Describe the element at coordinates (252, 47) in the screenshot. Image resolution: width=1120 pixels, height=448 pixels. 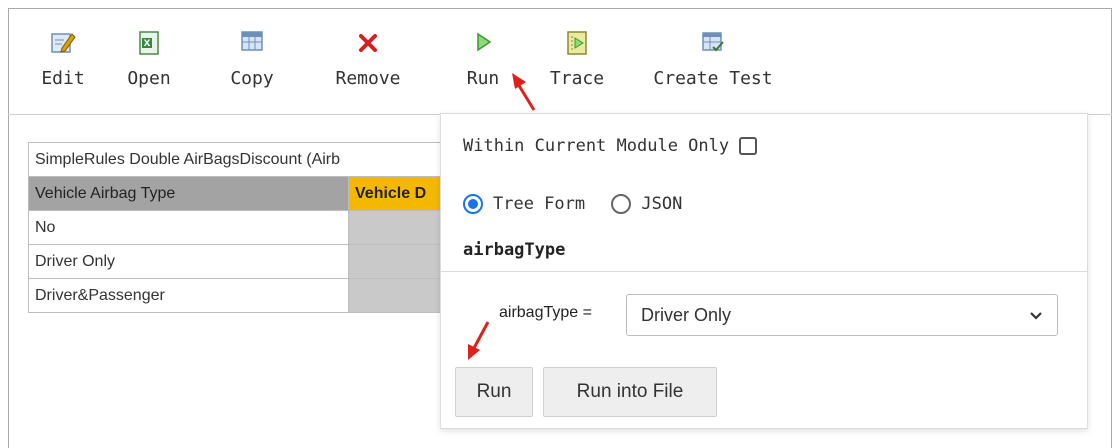
I see `copy-table-icon` at that location.